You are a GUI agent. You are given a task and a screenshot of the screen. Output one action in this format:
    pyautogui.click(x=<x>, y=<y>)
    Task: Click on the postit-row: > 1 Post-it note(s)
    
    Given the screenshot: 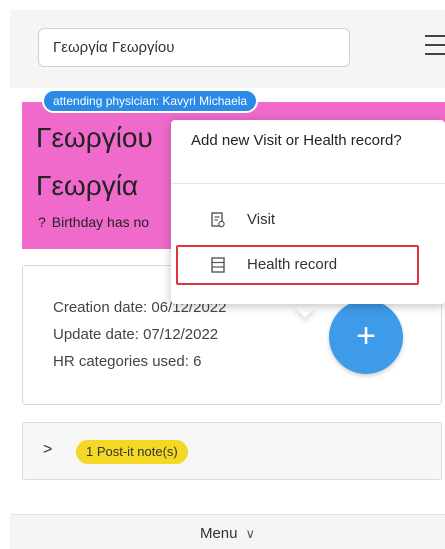 What is the action you would take?
    pyautogui.click(x=232, y=451)
    